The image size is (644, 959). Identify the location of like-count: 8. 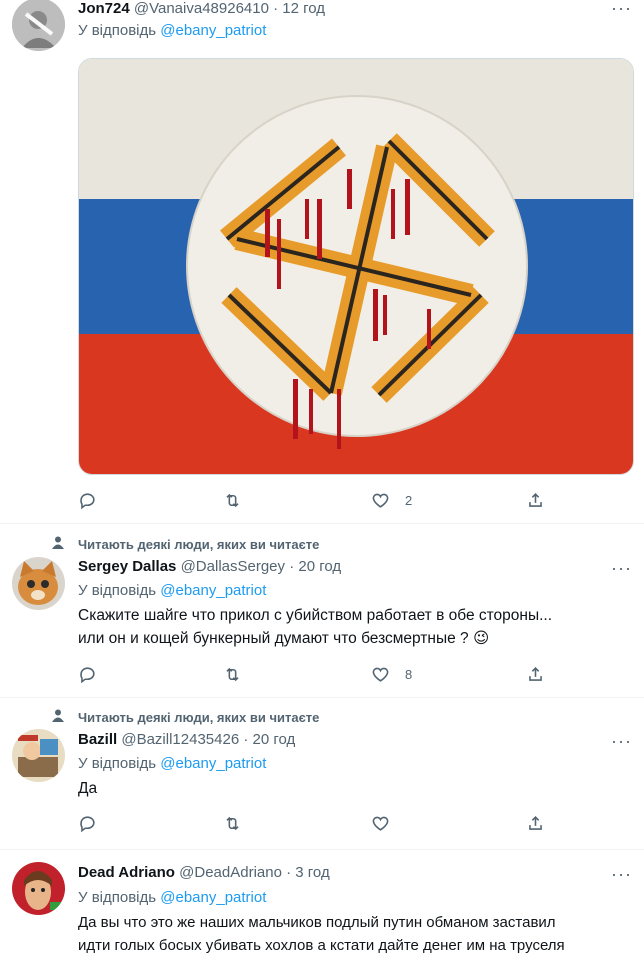
(409, 674).